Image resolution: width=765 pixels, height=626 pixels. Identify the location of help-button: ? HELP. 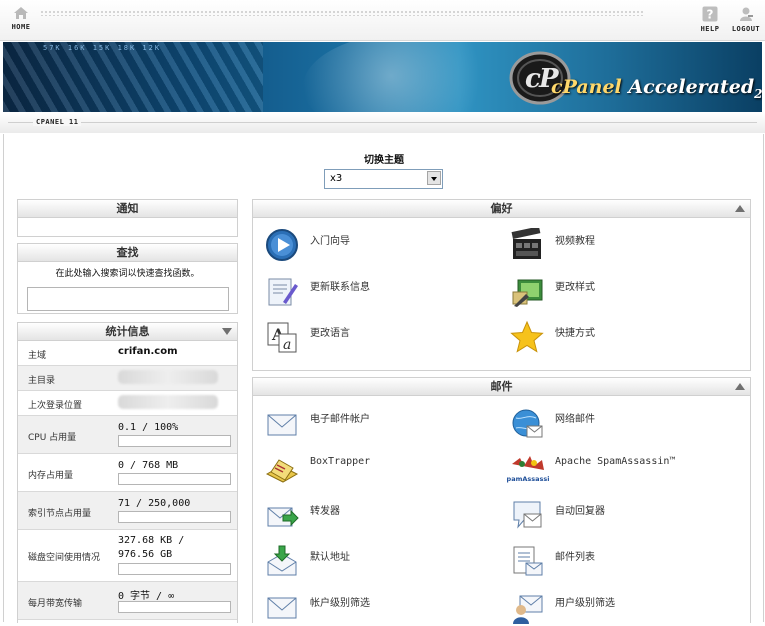
(710, 19).